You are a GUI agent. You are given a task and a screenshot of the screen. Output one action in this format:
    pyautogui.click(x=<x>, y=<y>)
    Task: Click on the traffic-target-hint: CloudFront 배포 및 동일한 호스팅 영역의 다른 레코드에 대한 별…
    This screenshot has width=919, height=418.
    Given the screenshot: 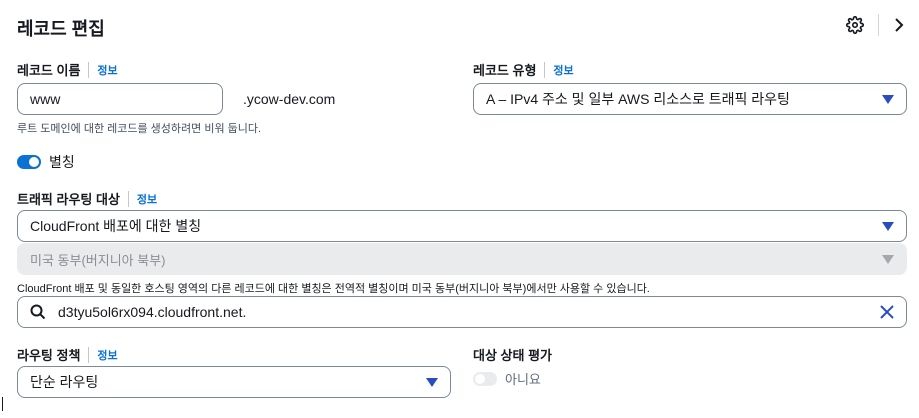 What is the action you would take?
    pyautogui.click(x=333, y=289)
    